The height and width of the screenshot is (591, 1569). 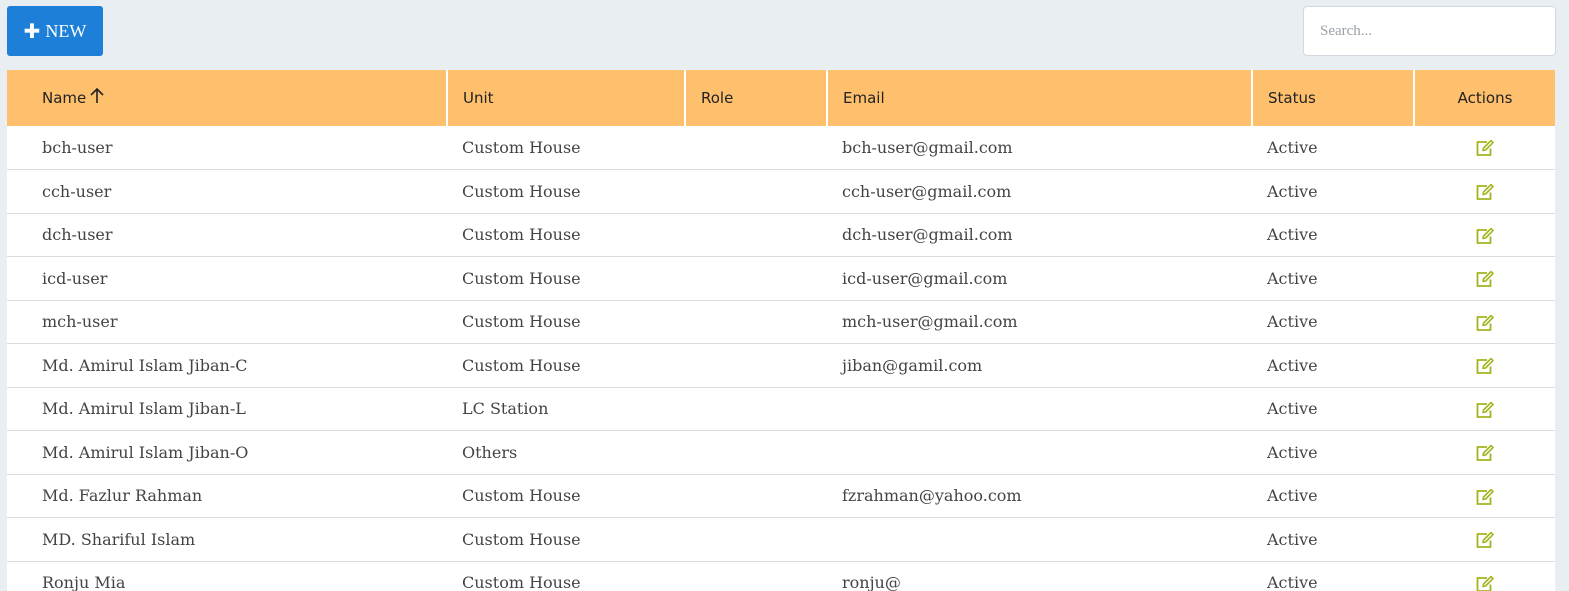 I want to click on column-header-actions: Actions, so click(x=1484, y=98).